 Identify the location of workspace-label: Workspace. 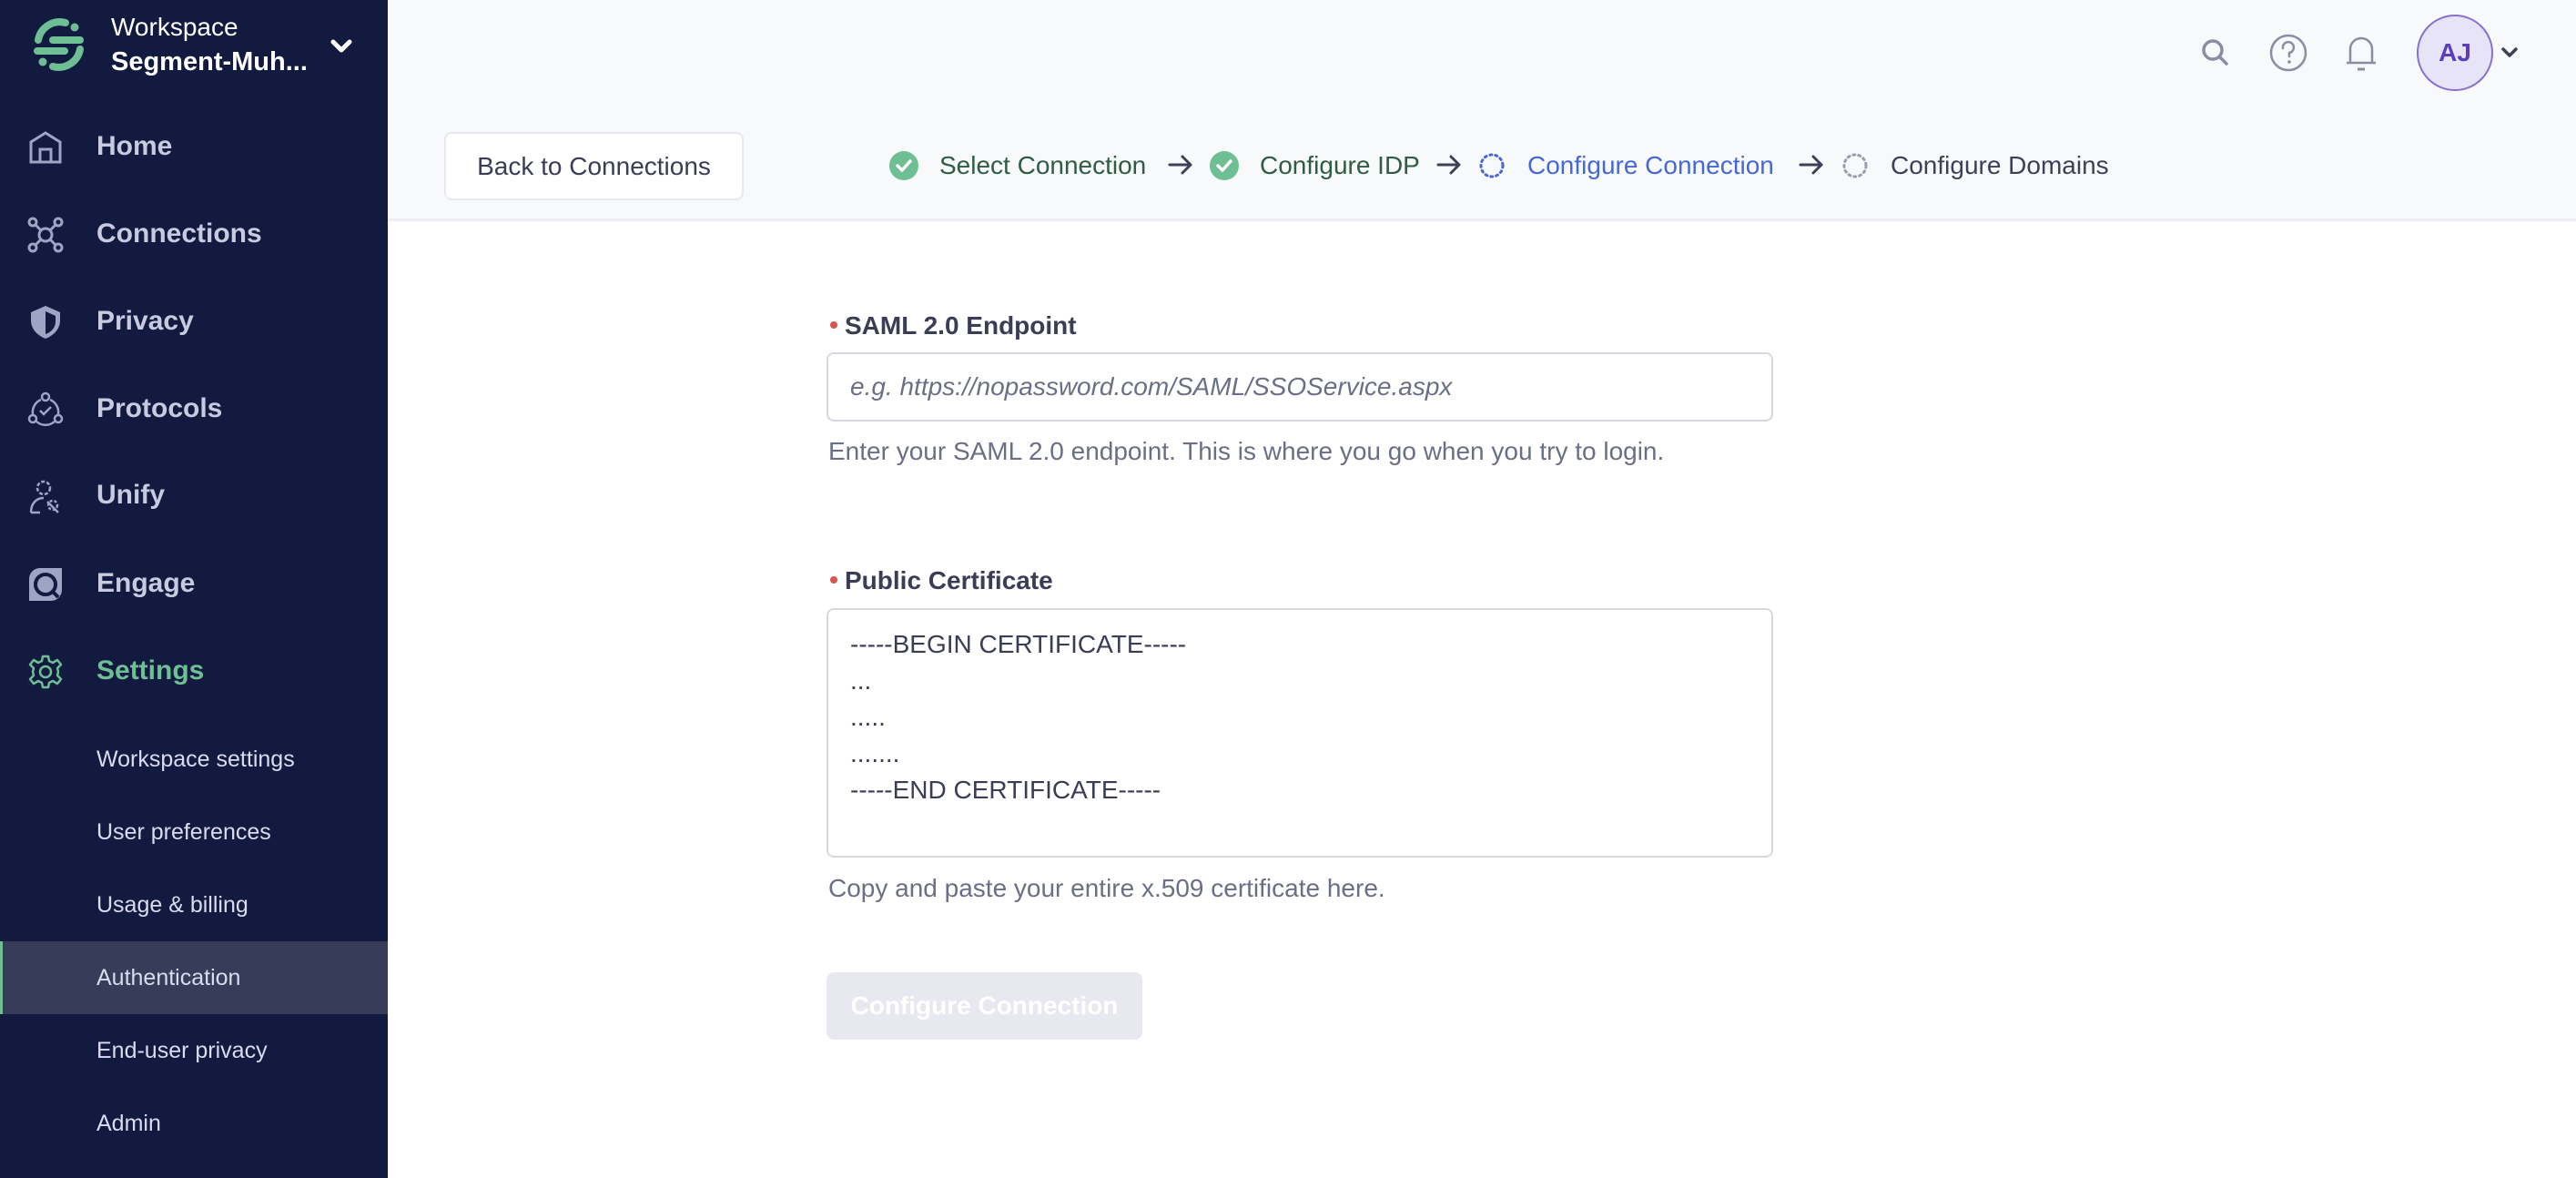
(174, 27).